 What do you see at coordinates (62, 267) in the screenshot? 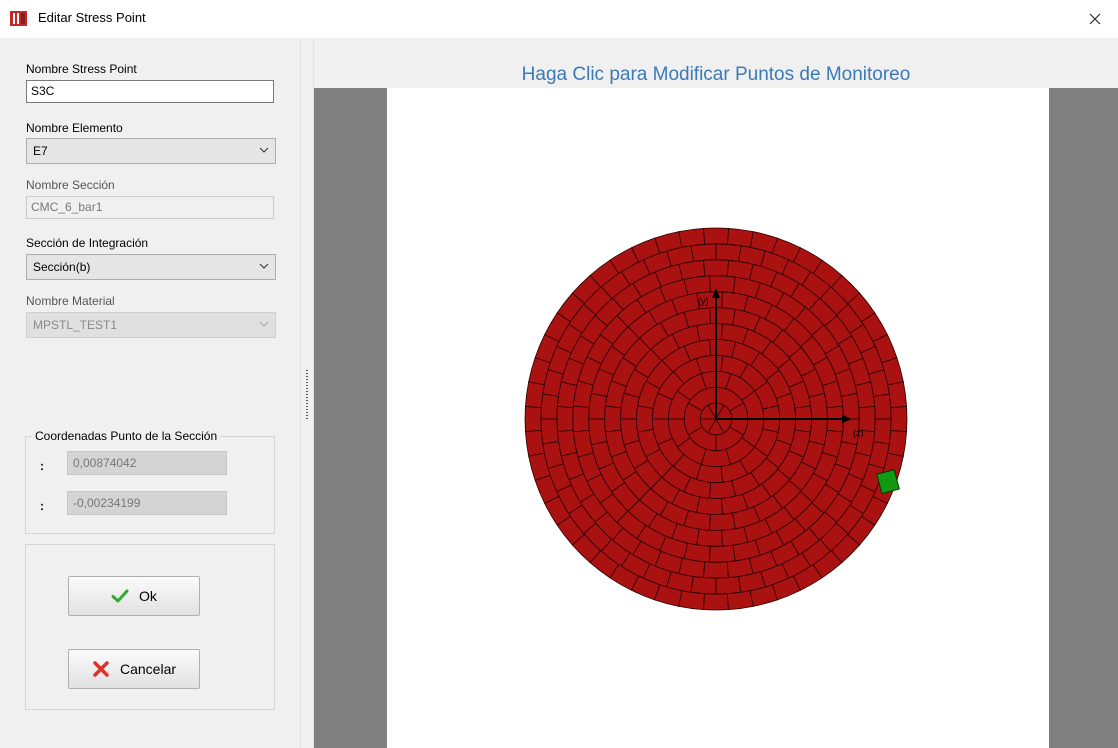
I see `integration-section-value: Sección(b)` at bounding box center [62, 267].